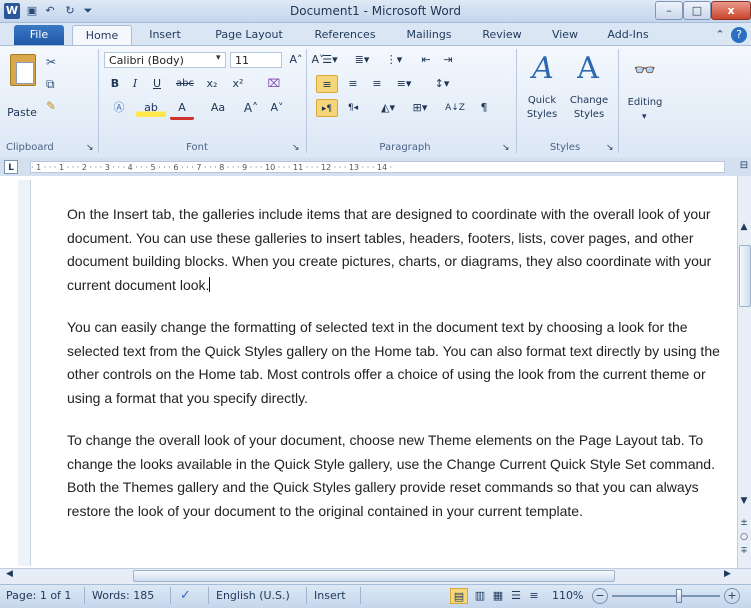  I want to click on print-layout-view-icon: ▤, so click(459, 596).